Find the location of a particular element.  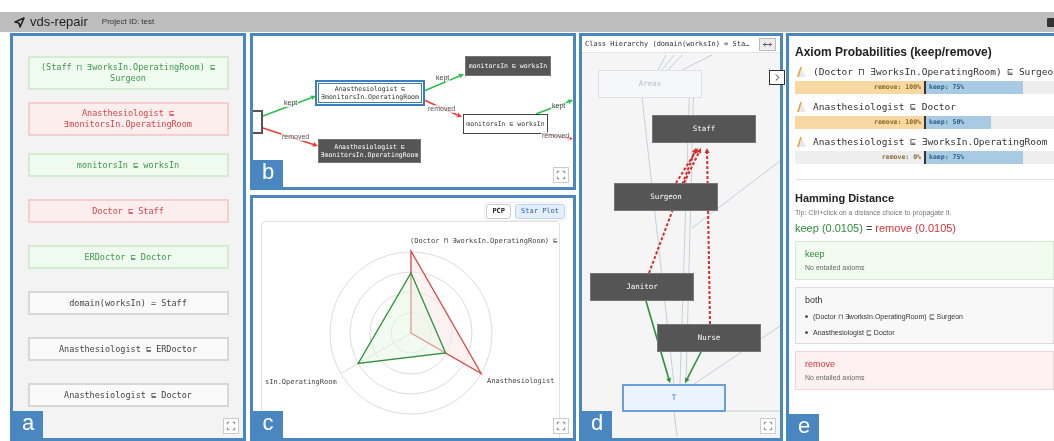

arrow is located at coordinates (693, 367).